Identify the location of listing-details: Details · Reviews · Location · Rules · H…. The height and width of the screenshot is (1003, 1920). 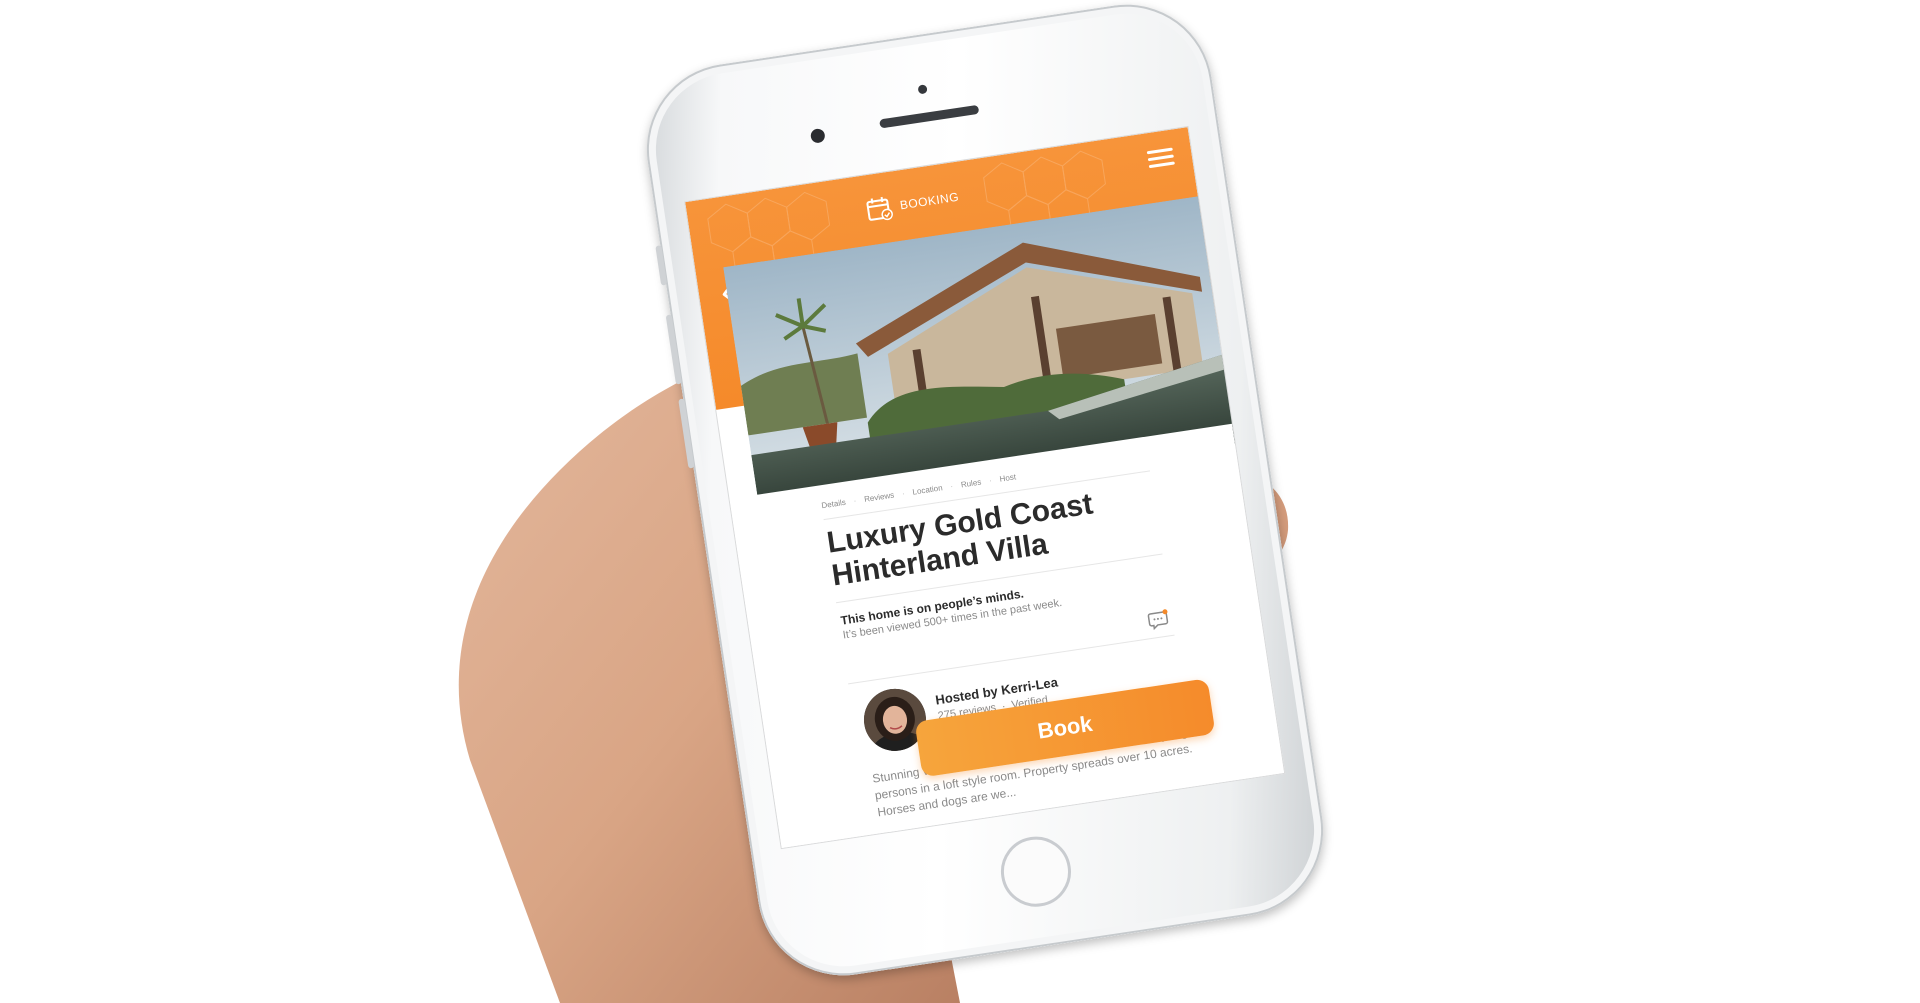
(1007, 636).